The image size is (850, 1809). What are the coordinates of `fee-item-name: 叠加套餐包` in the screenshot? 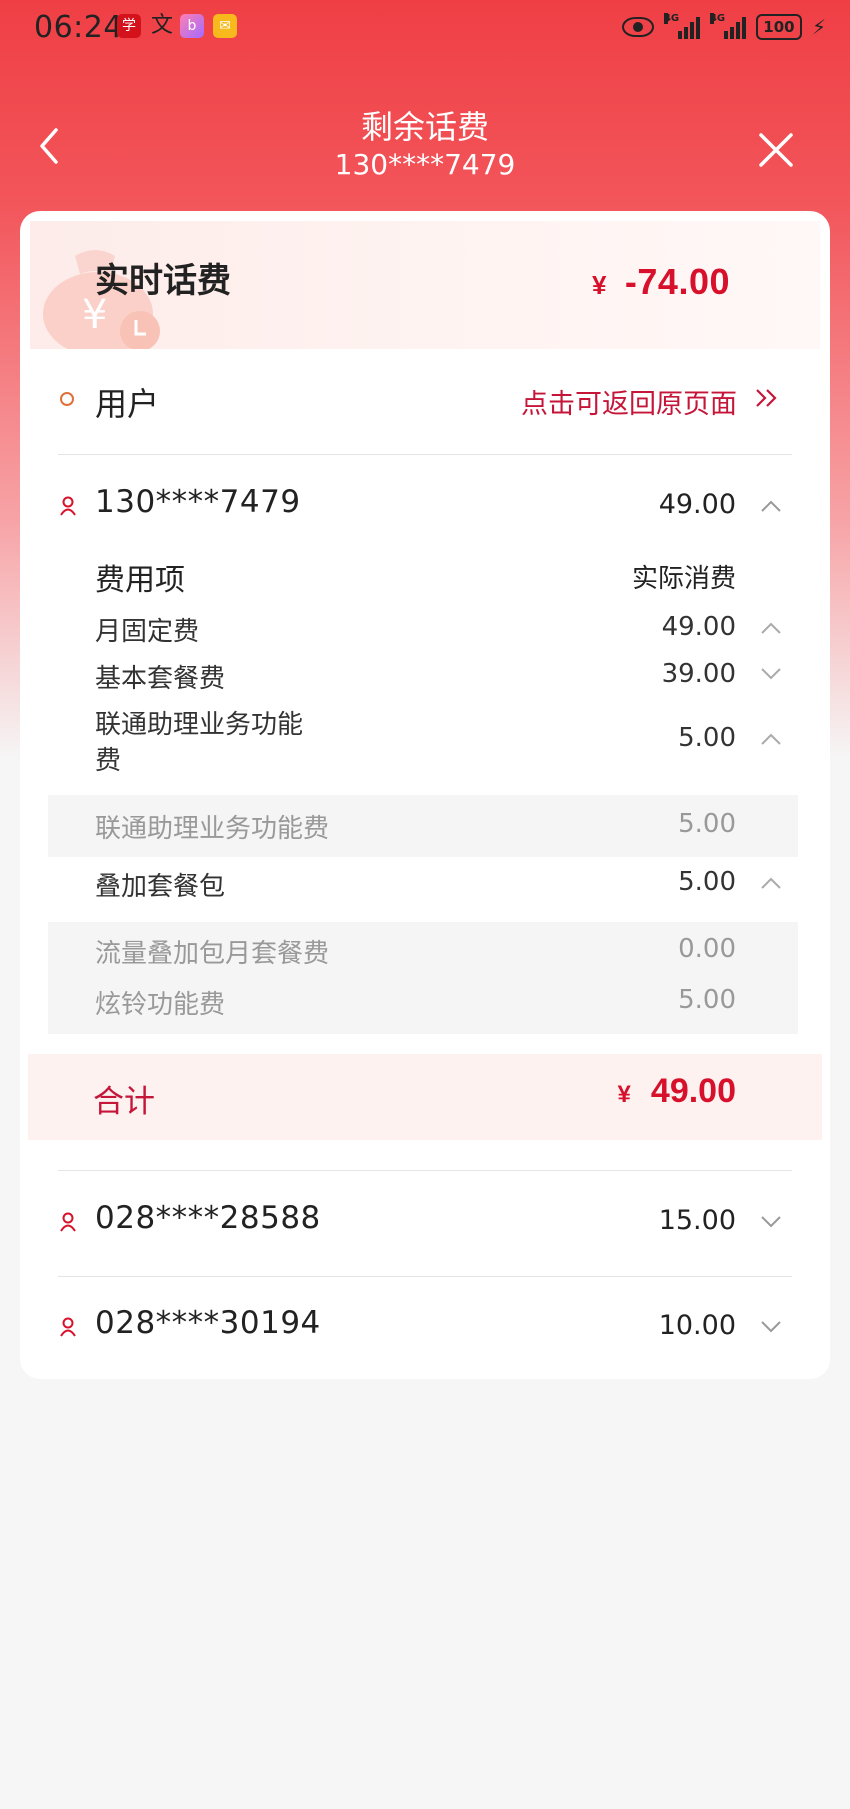 It's located at (160, 887).